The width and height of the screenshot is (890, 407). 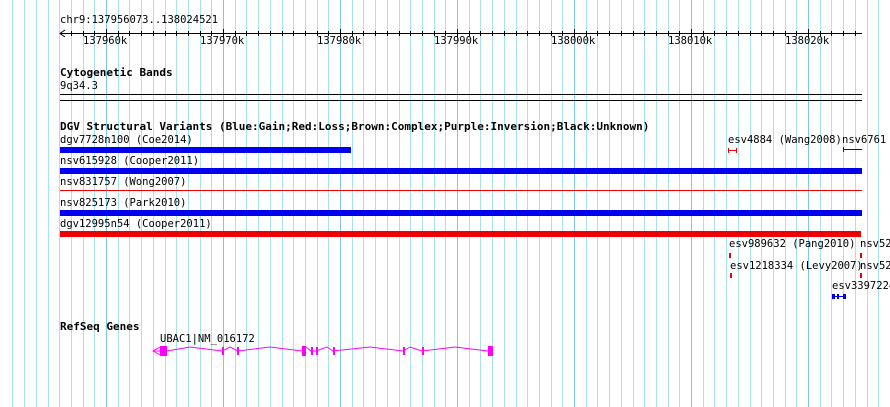 I want to click on gene-label: UBAC1|NM_016172, so click(x=207, y=339).